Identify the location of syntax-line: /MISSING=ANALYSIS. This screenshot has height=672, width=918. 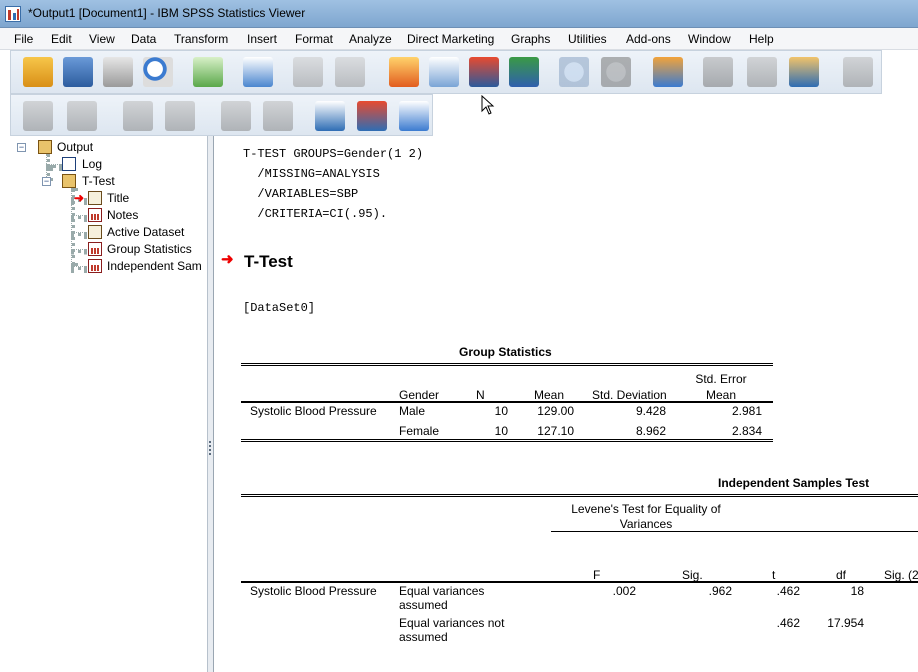
(311, 174).